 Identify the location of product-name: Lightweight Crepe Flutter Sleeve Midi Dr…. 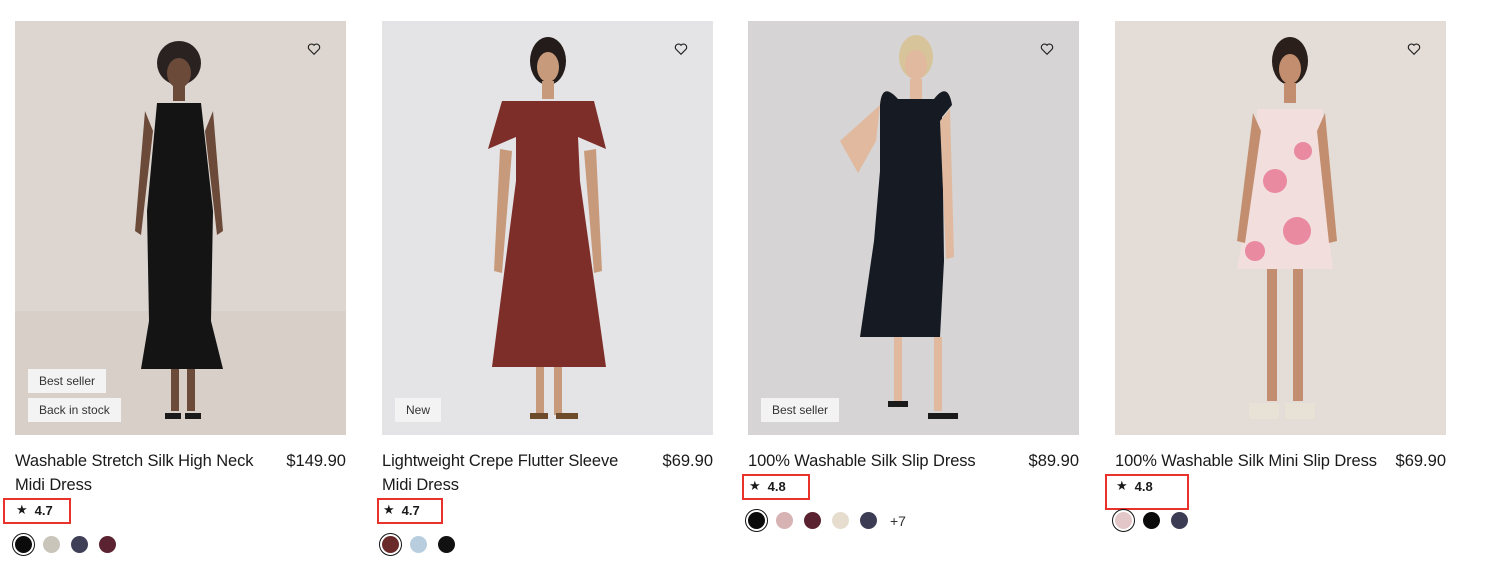
(516, 473).